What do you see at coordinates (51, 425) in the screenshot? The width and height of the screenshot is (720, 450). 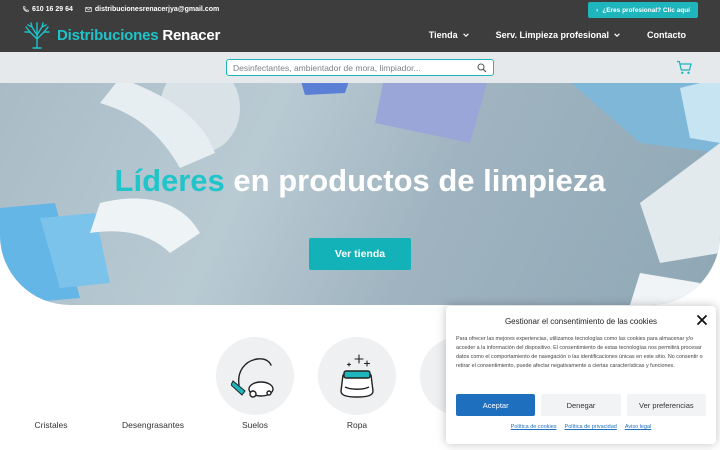 I see `category-label-cristales: Cristales` at bounding box center [51, 425].